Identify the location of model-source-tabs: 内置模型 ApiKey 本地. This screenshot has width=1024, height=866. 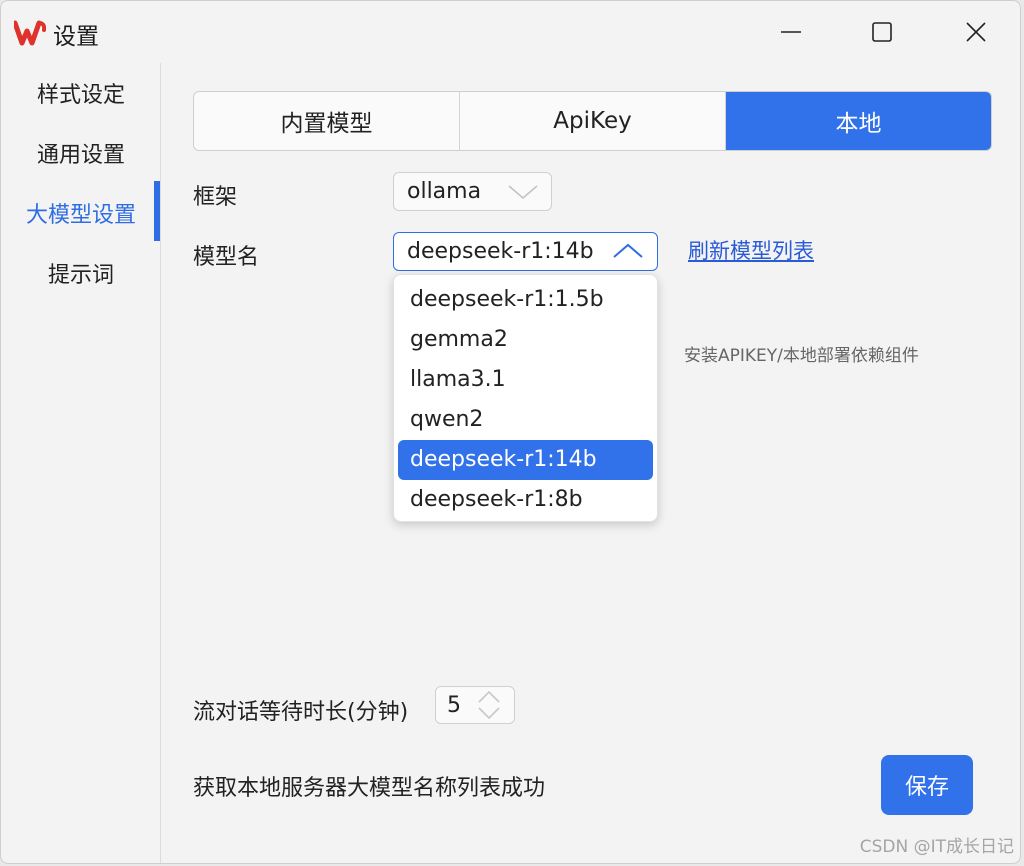
(592, 121).